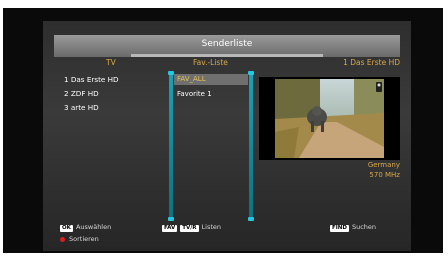  What do you see at coordinates (171, 146) in the screenshot?
I see `channel-list-scrollbar` at bounding box center [171, 146].